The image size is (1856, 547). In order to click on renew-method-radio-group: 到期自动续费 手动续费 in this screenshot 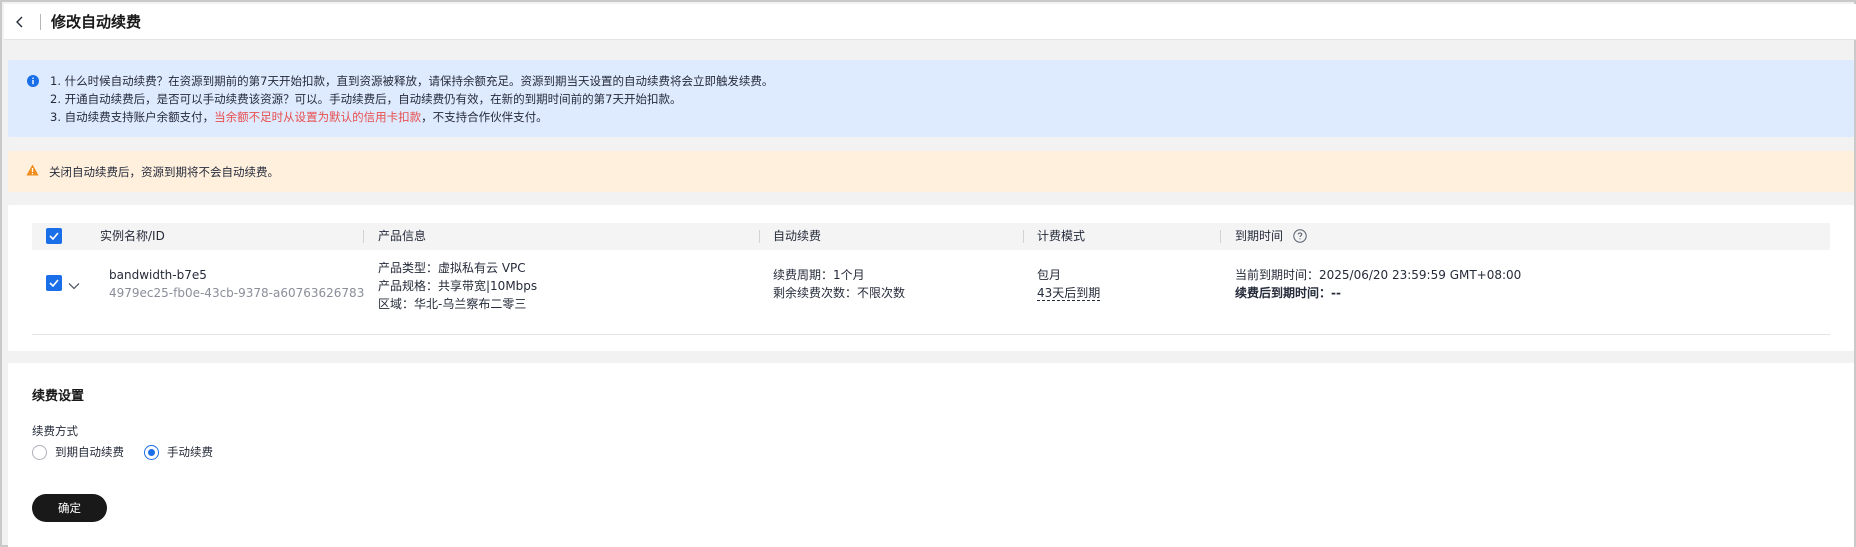, I will do `click(132, 452)`.